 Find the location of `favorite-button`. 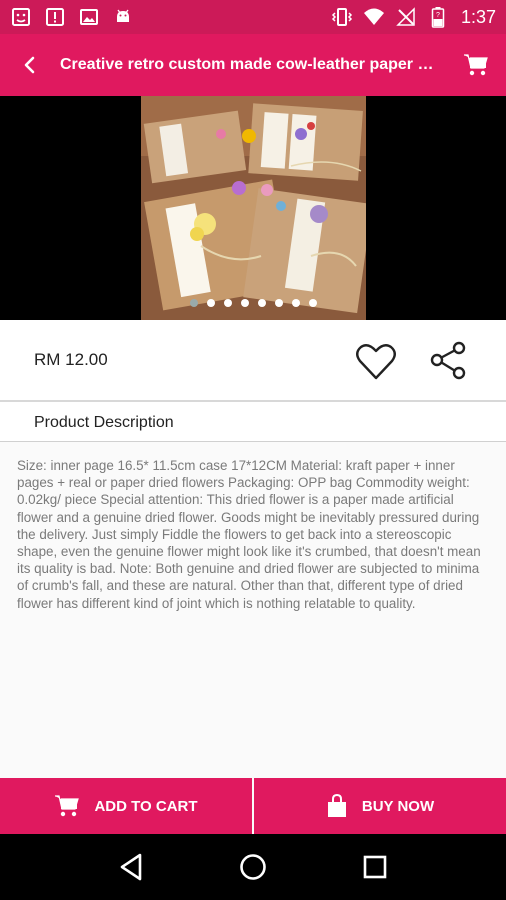

favorite-button is located at coordinates (376, 362).